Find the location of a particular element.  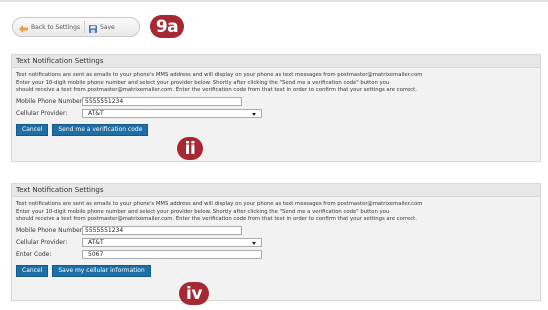

top-divider is located at coordinates (274, 1).